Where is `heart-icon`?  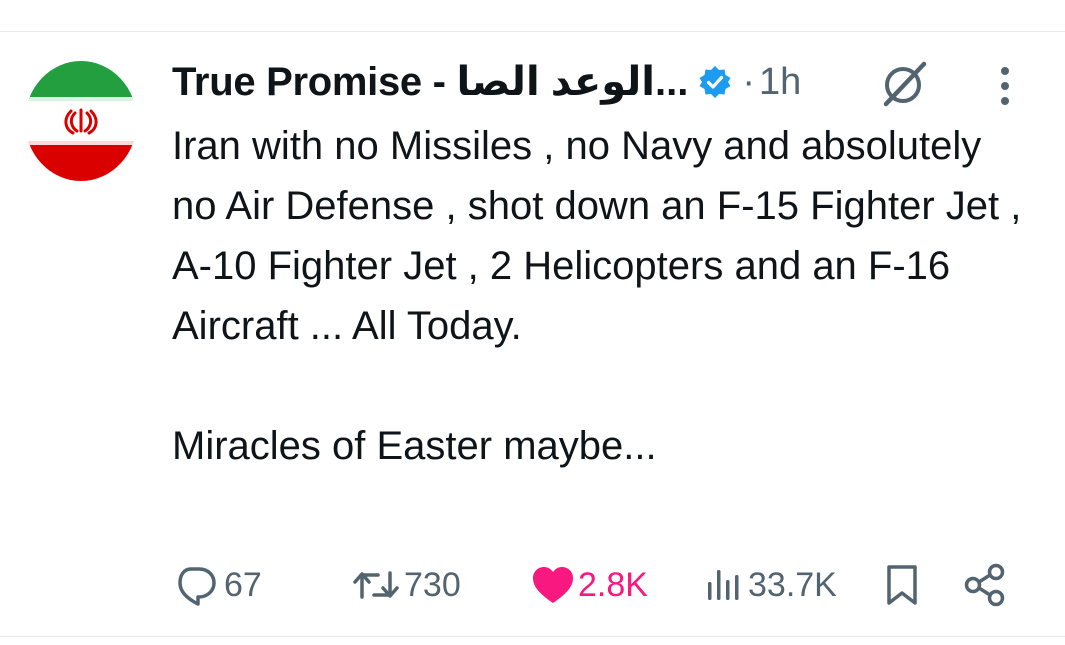
heart-icon is located at coordinates (553, 585).